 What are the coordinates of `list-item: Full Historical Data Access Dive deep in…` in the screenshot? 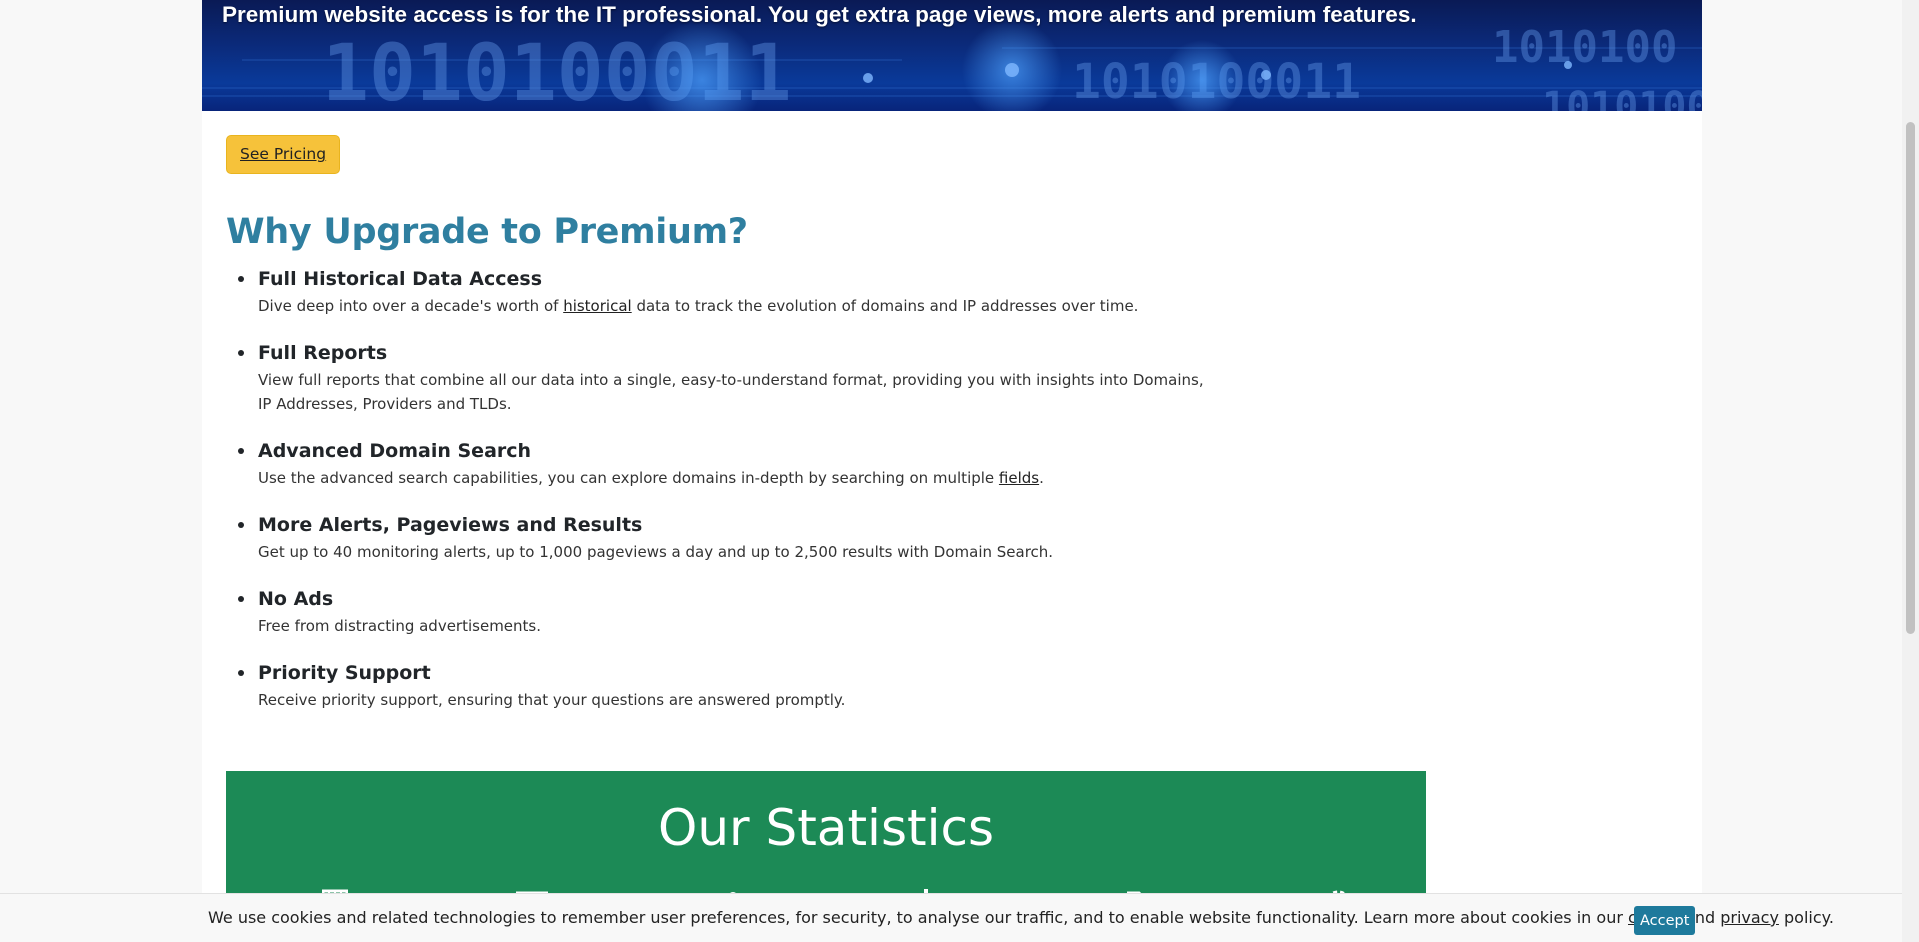 It's located at (712, 291).